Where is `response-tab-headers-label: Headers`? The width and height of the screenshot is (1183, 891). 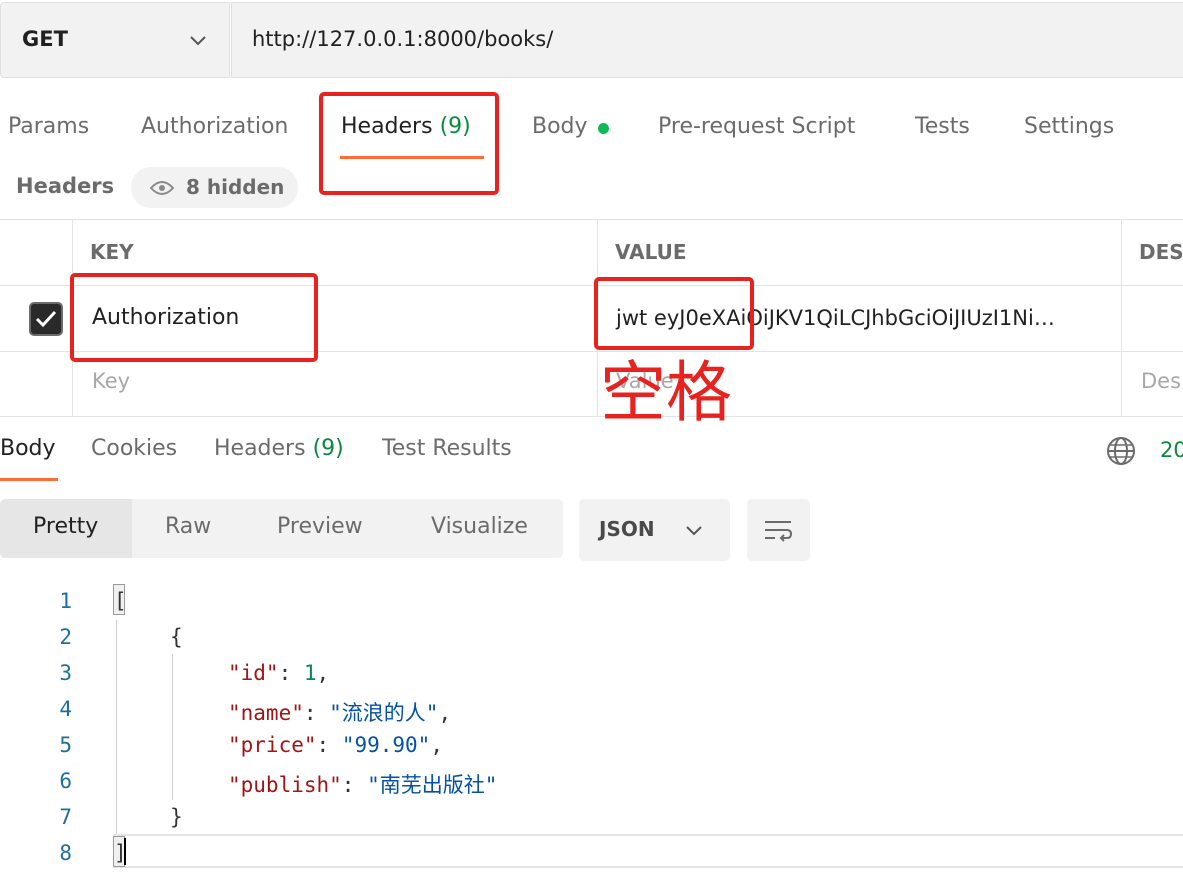 response-tab-headers-label: Headers is located at coordinates (260, 448).